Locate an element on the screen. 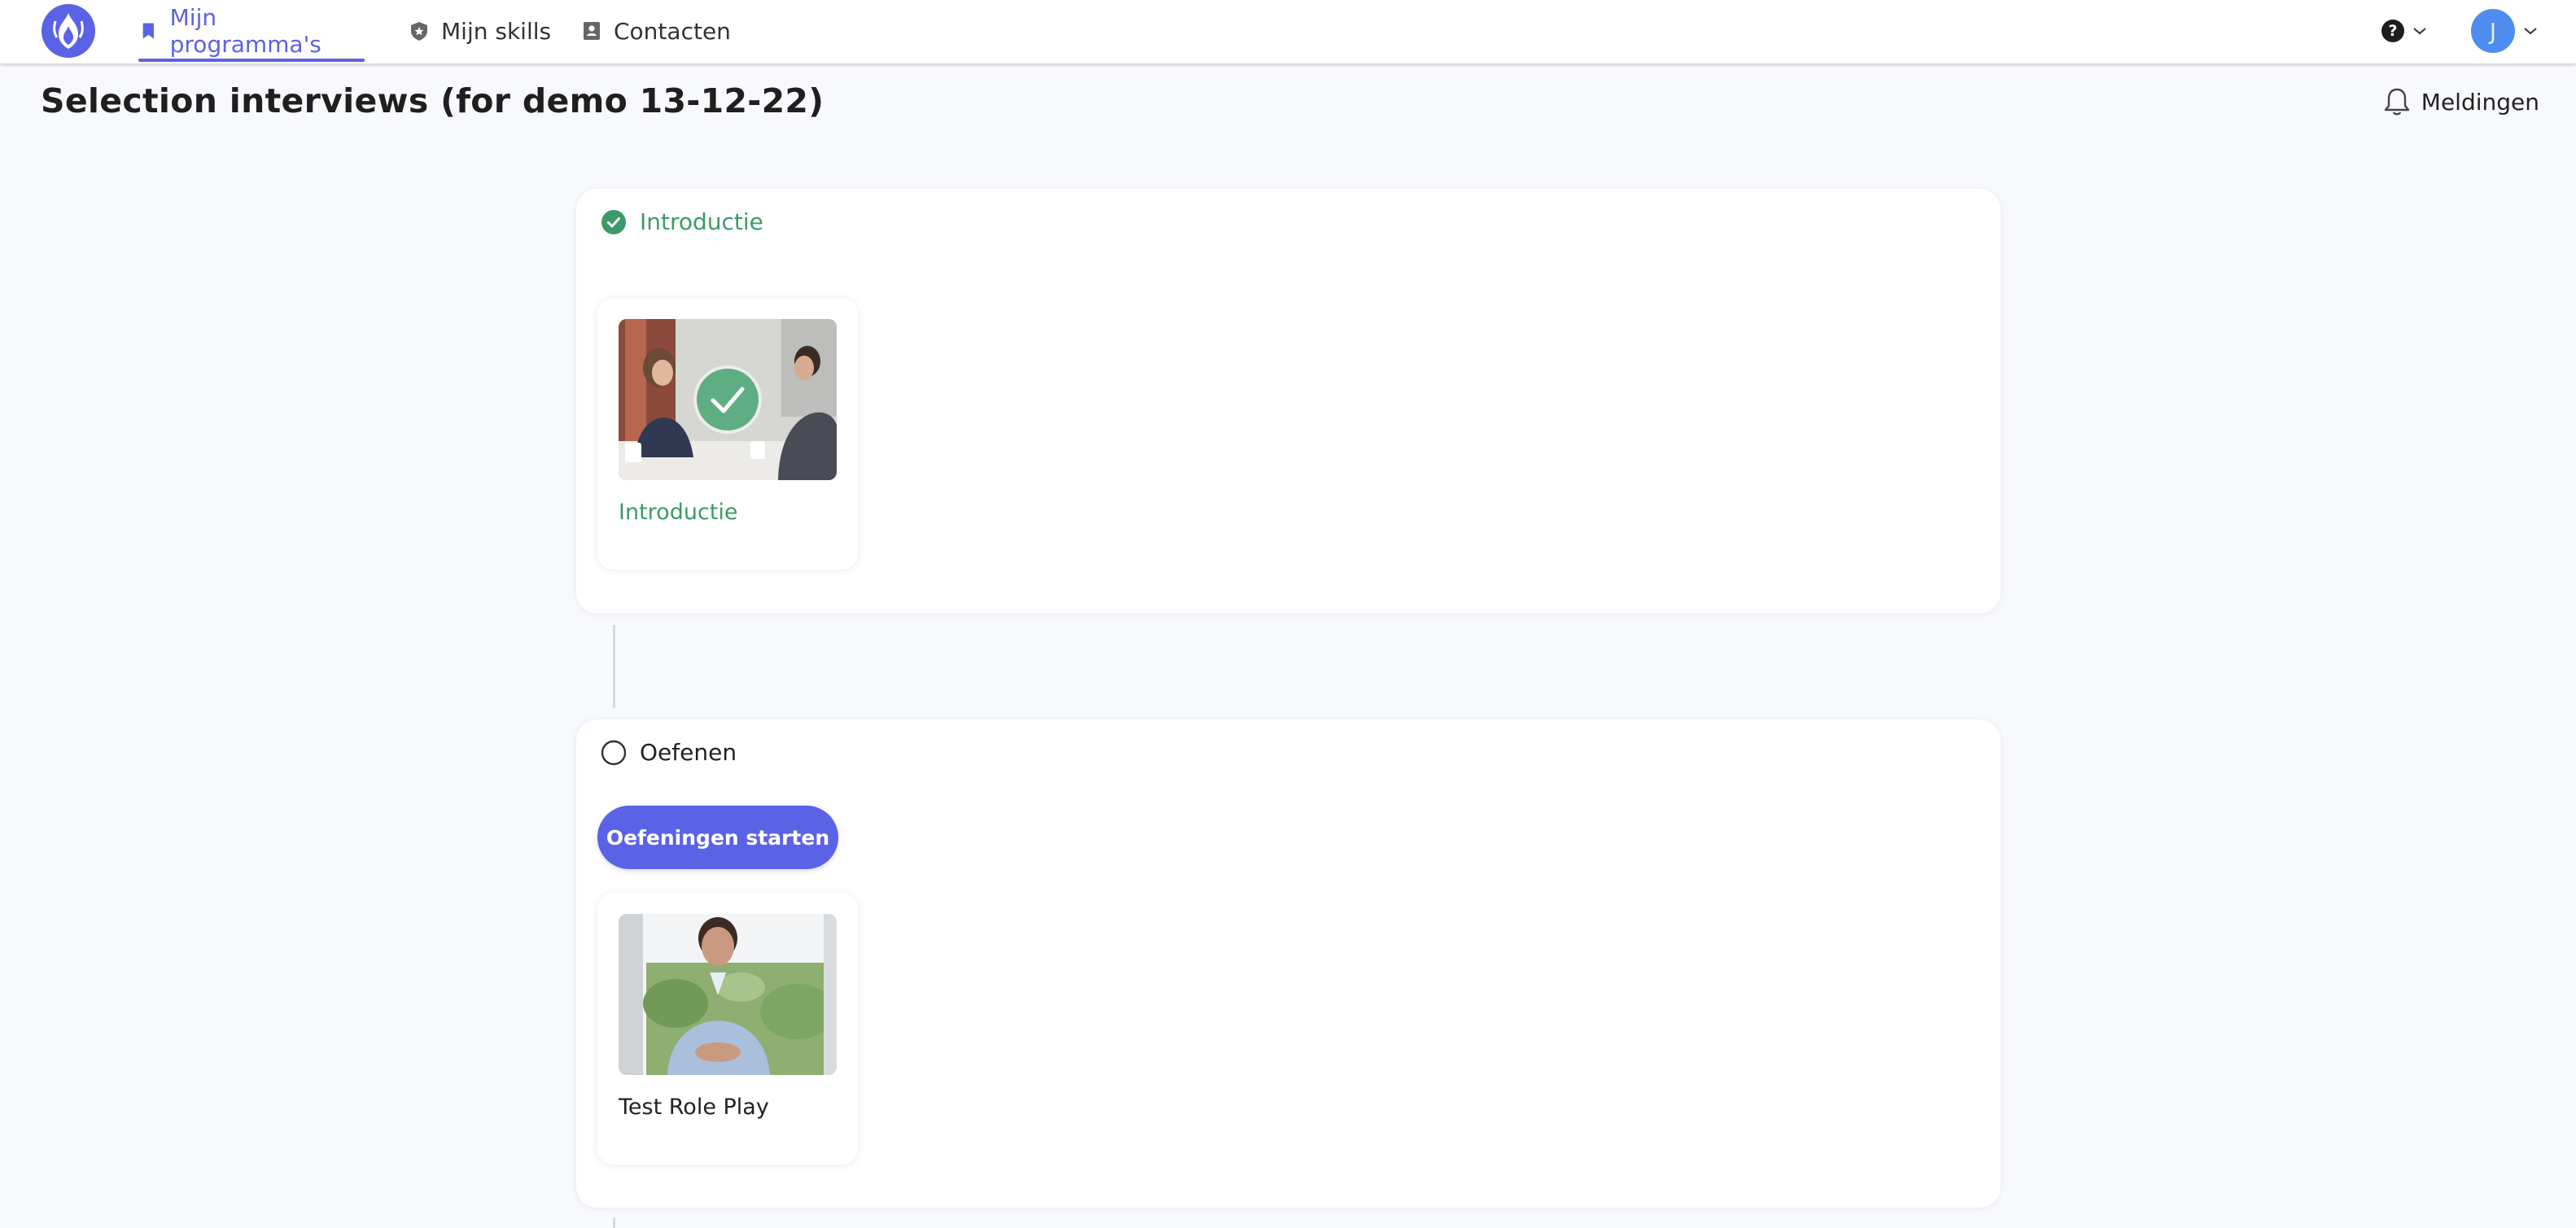 This screenshot has height=1228, width=2576. user-menu: J is located at coordinates (2505, 31).